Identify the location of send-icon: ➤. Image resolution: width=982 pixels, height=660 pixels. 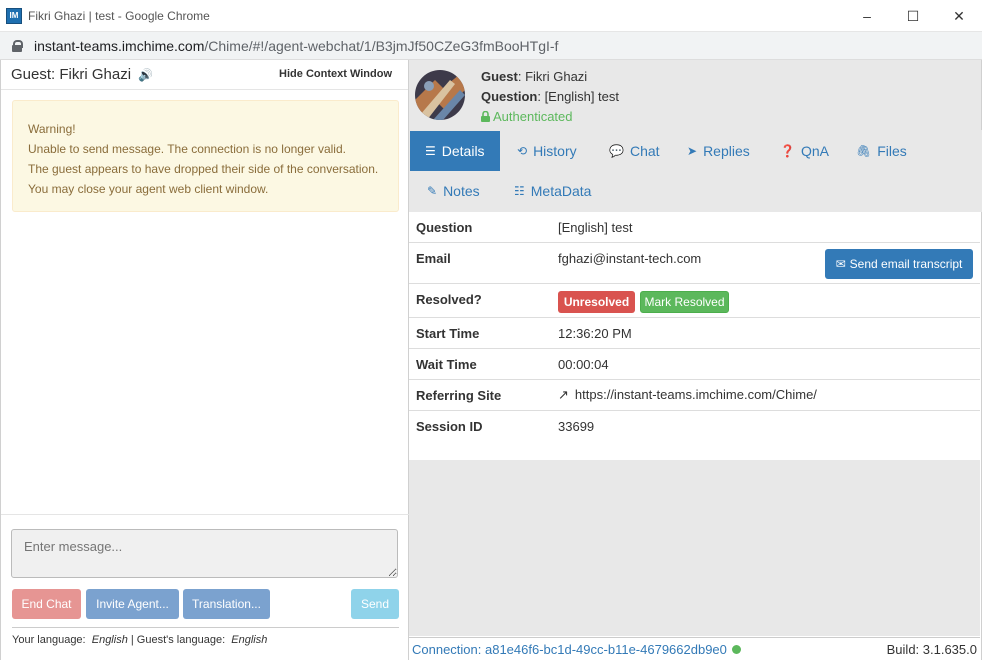
(692, 151).